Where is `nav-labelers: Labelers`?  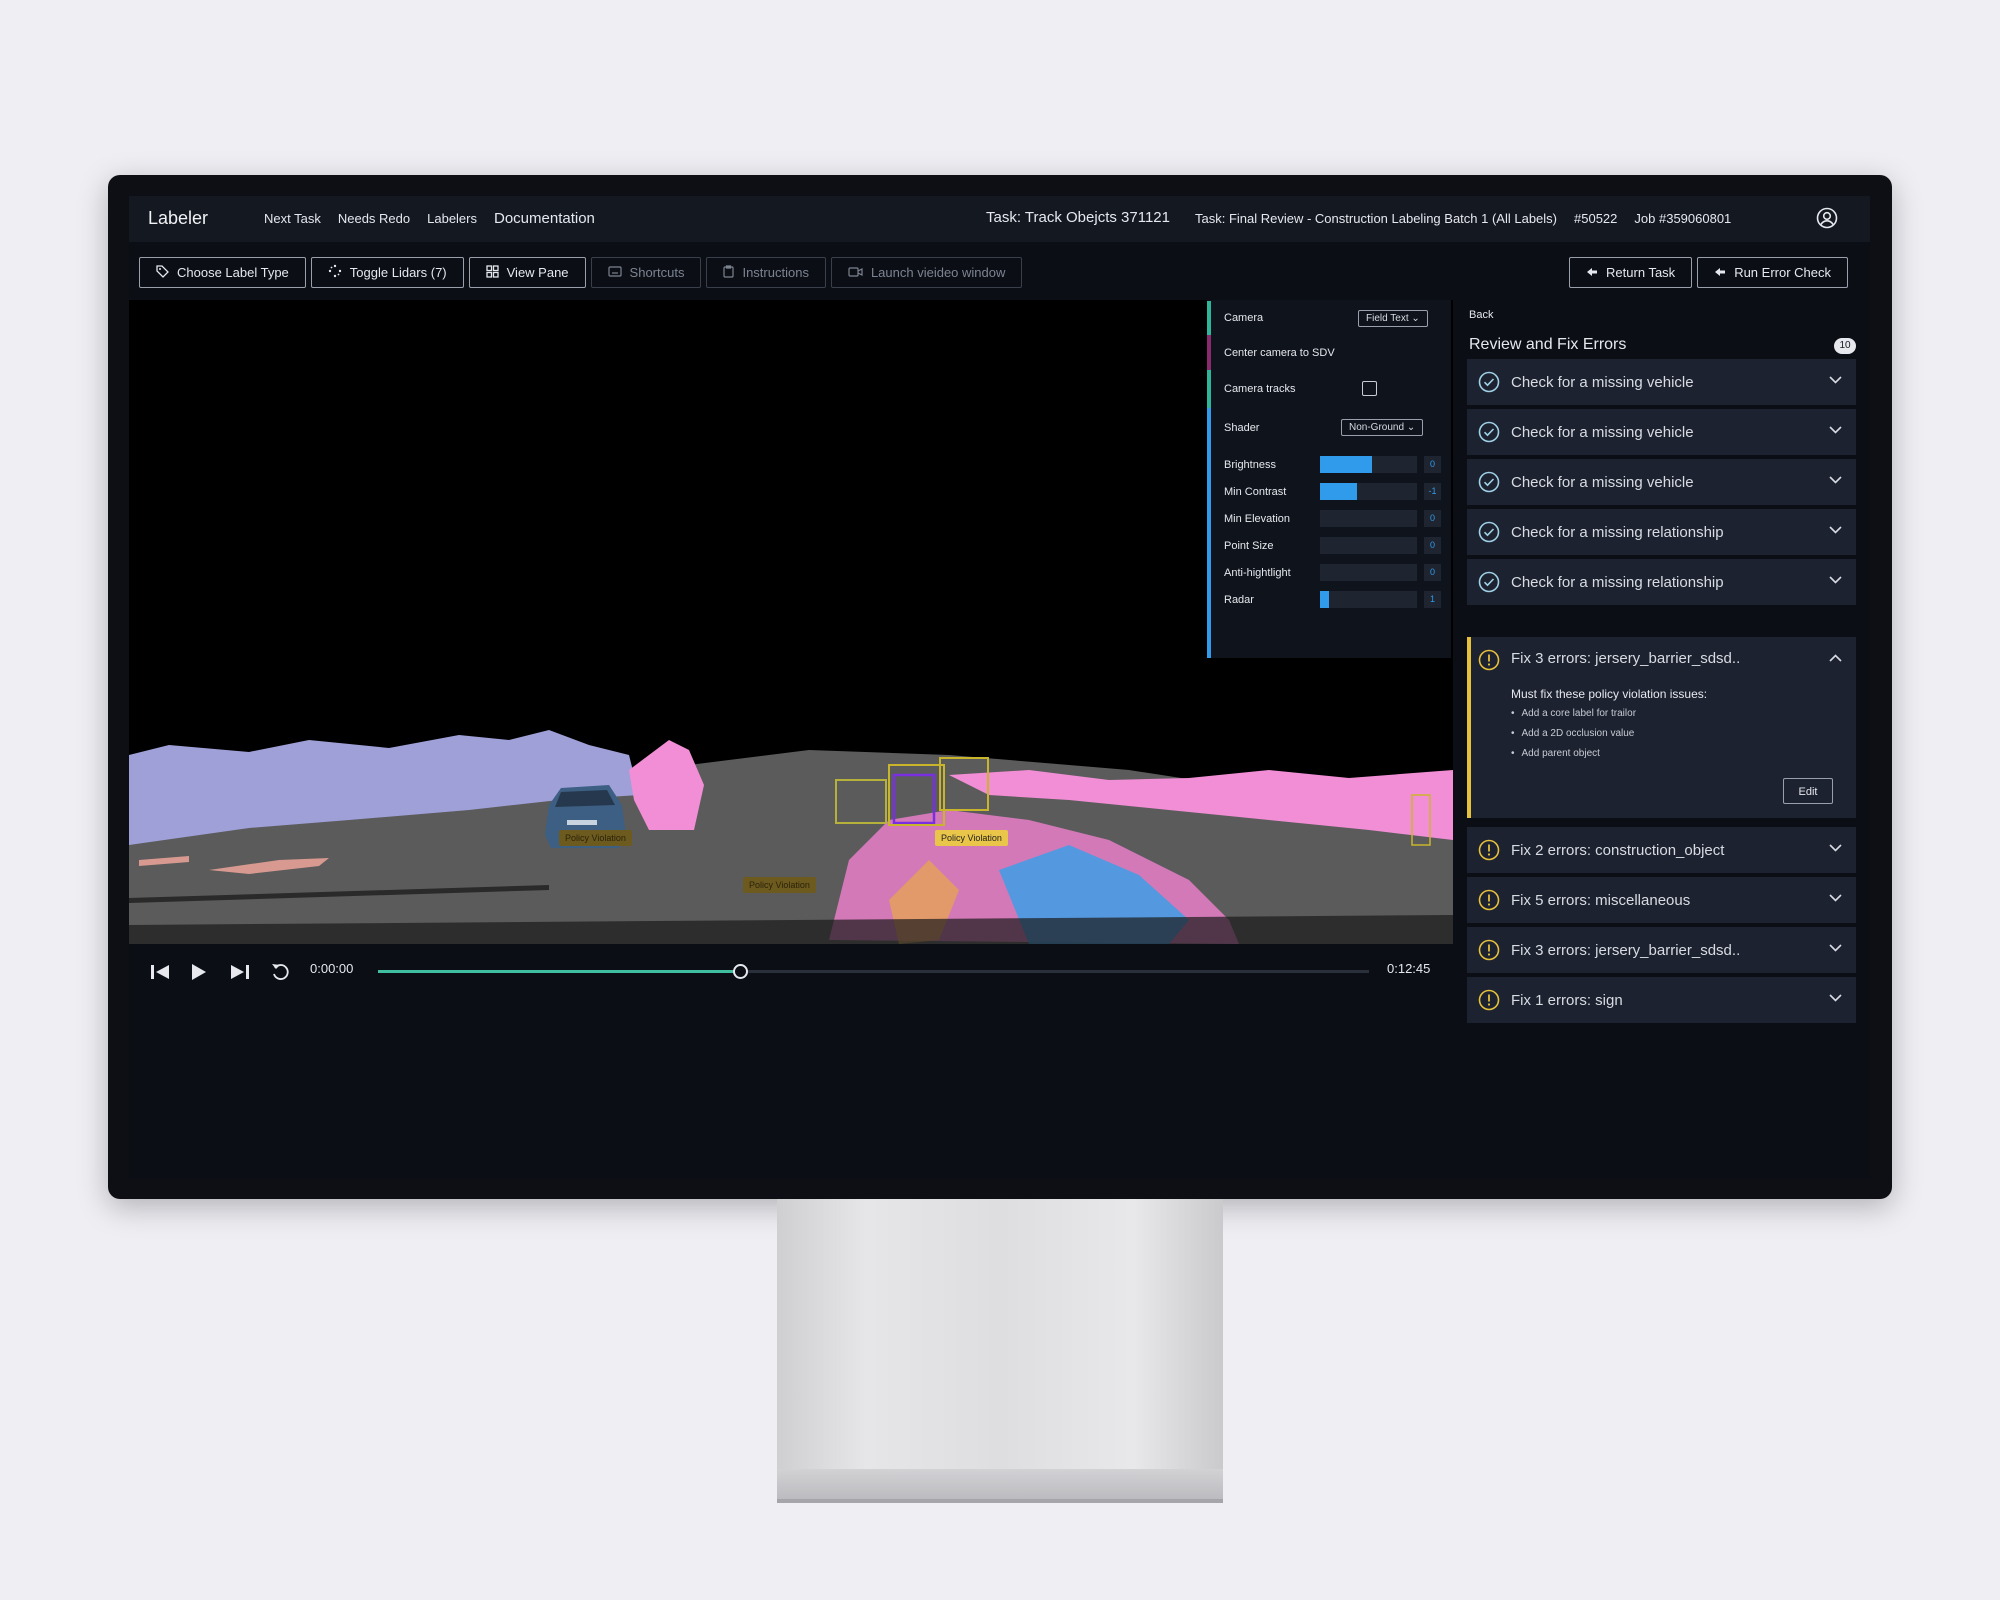 nav-labelers: Labelers is located at coordinates (452, 219).